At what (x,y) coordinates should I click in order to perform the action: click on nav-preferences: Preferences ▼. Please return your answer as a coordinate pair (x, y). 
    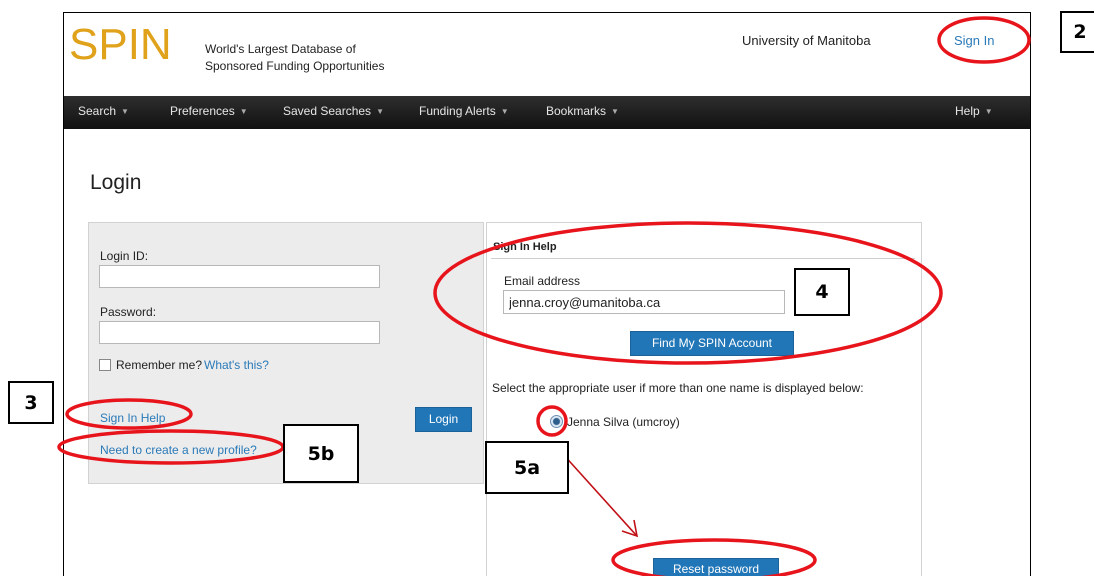
    Looking at the image, I should click on (209, 112).